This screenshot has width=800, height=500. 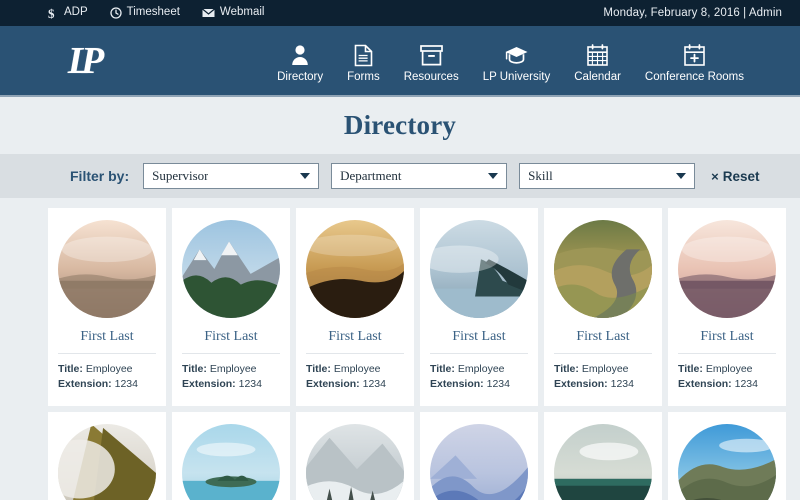 I want to click on envelope-icon, so click(x=208, y=13).